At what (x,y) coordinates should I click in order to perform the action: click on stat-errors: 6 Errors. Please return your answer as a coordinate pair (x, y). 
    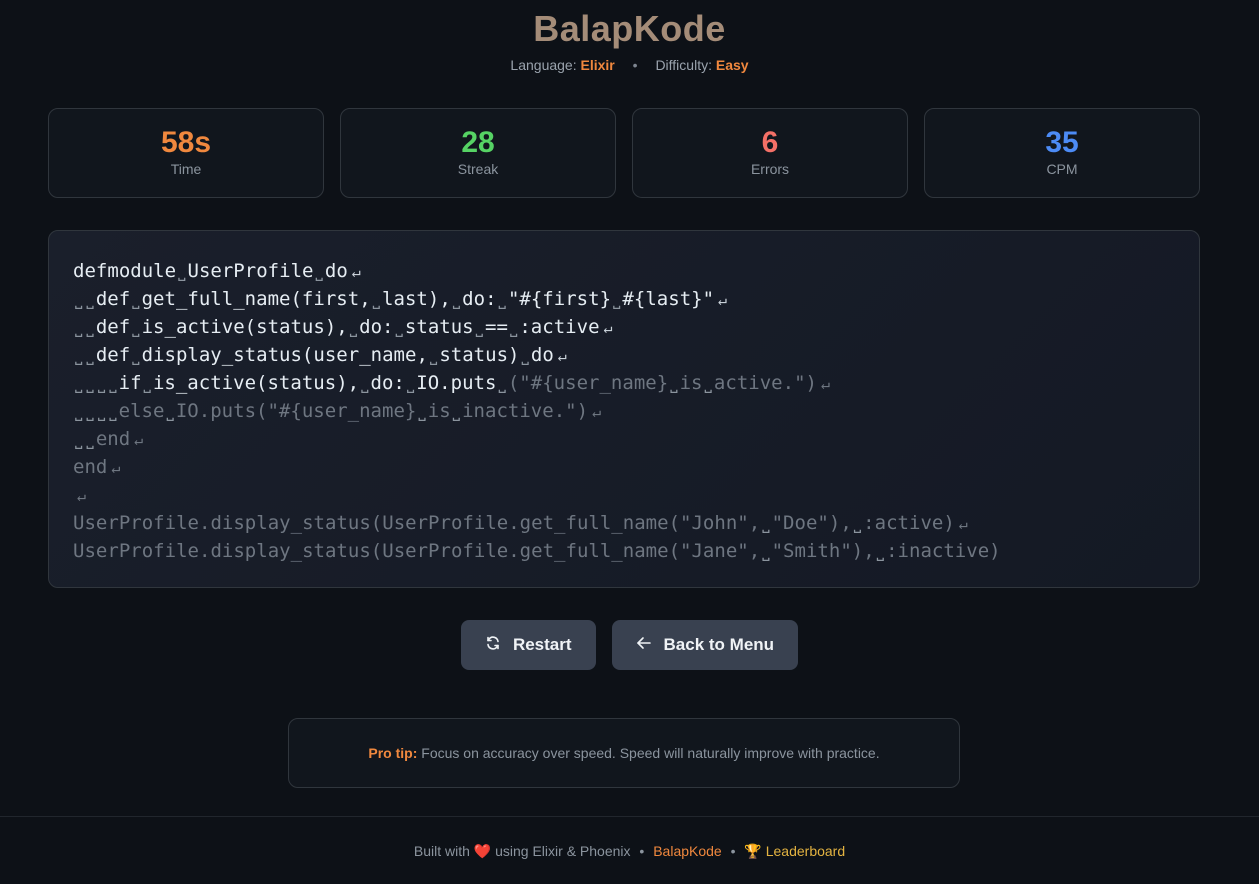
    Looking at the image, I should click on (770, 153).